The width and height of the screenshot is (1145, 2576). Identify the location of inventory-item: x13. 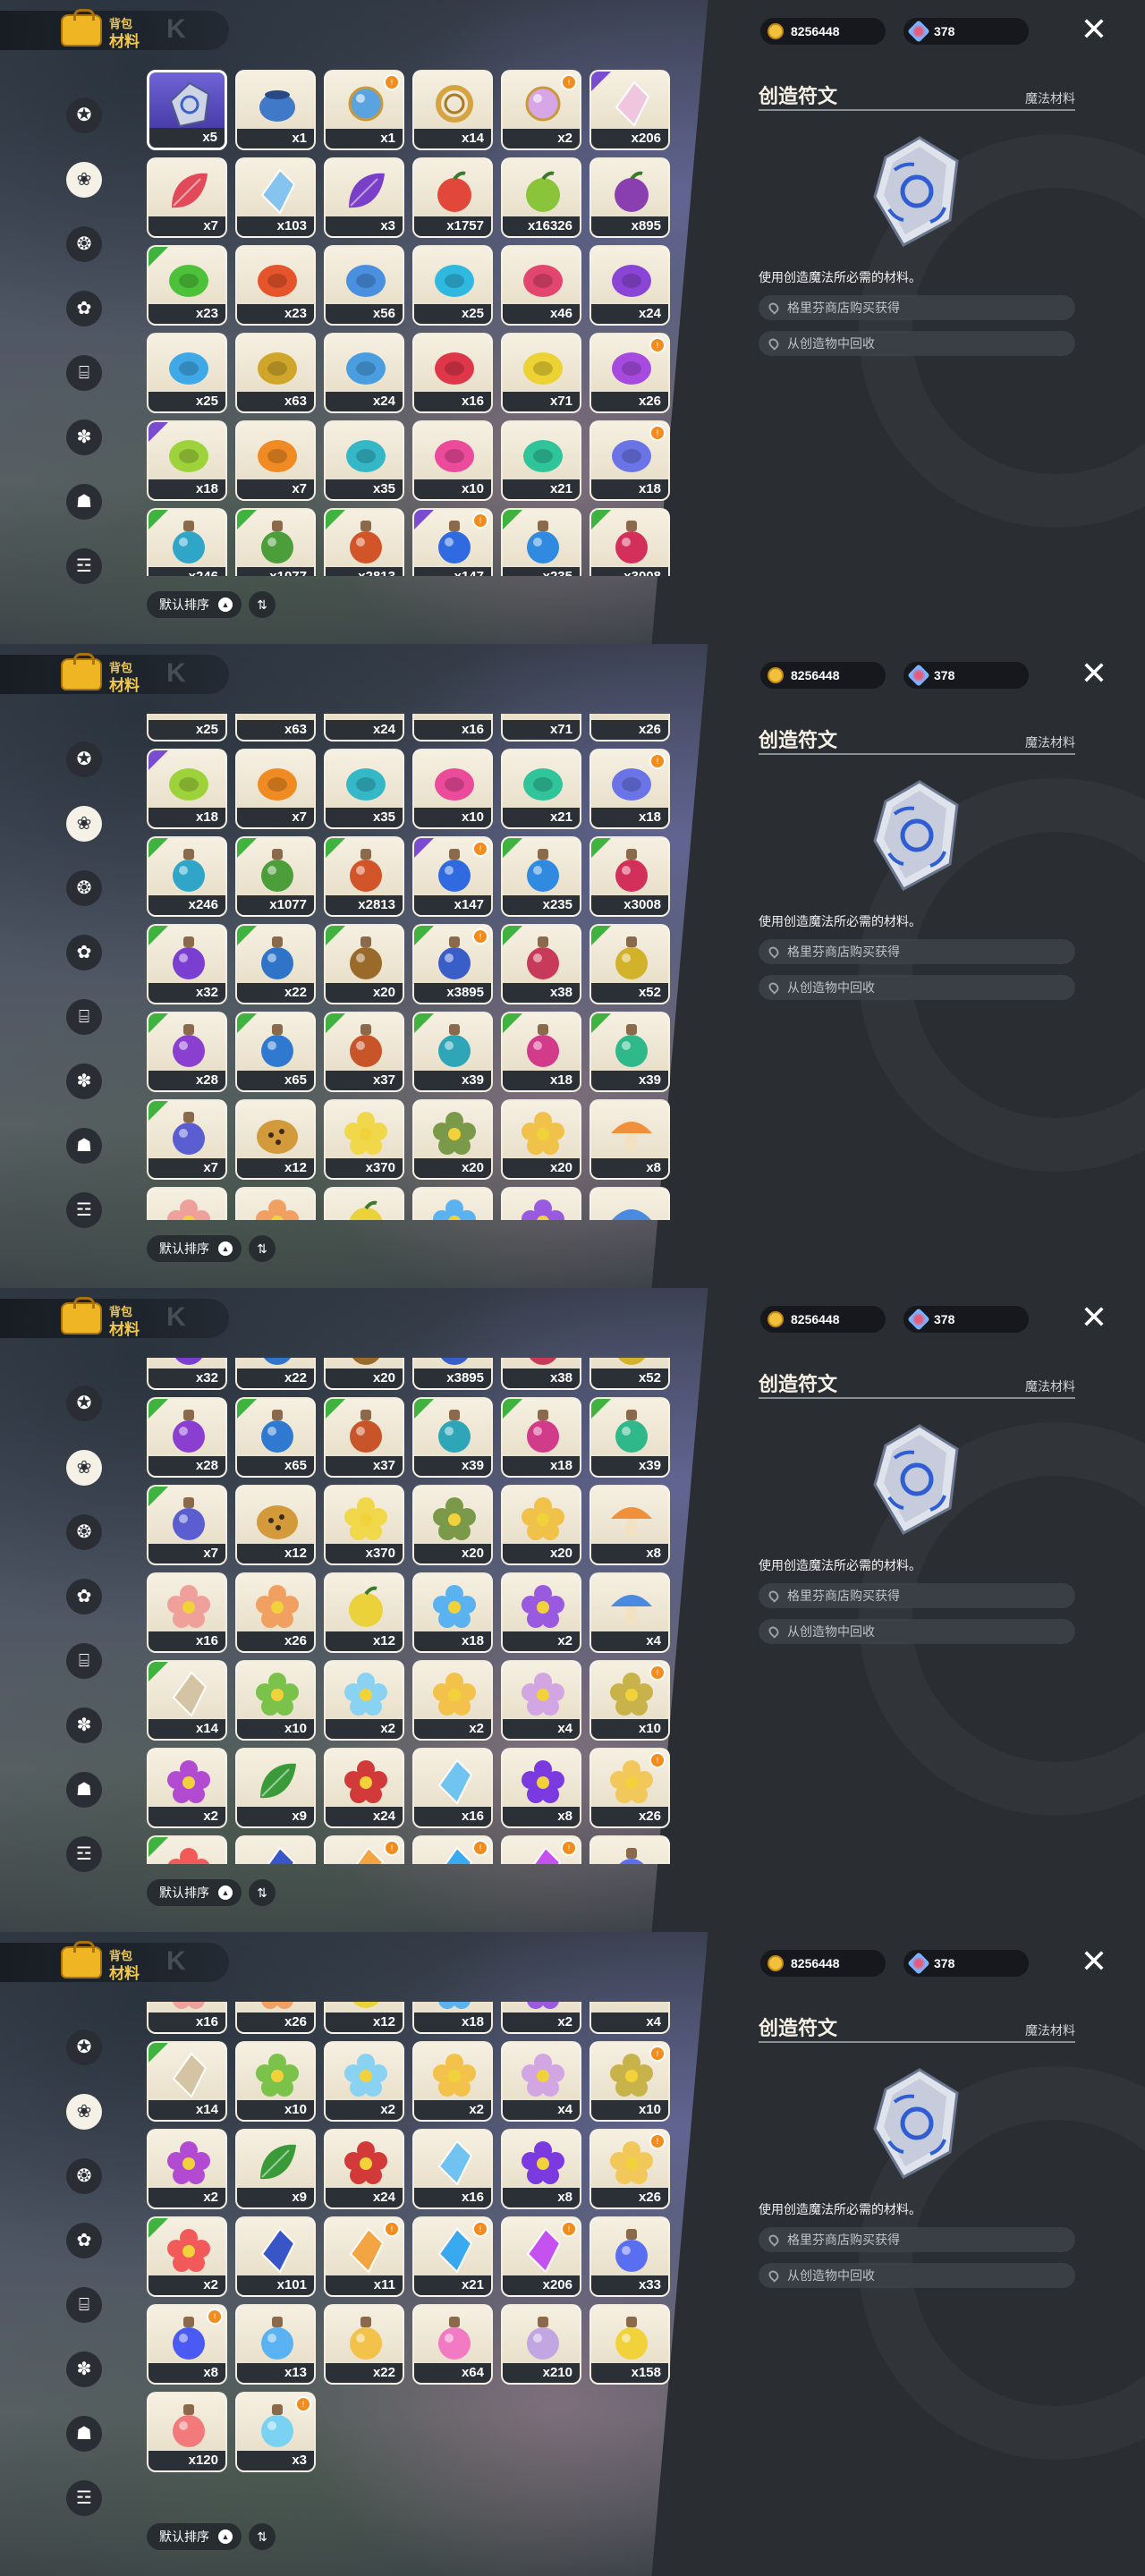
(275, 2344).